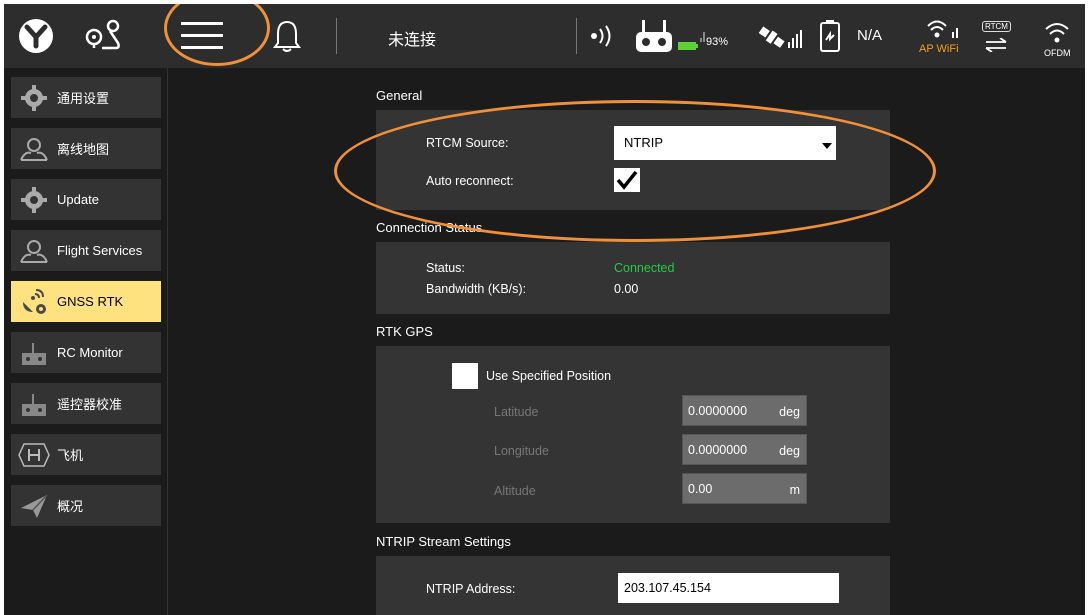 Image resolution: width=1089 pixels, height=615 pixels. I want to click on longitude-unit: deg, so click(789, 451).